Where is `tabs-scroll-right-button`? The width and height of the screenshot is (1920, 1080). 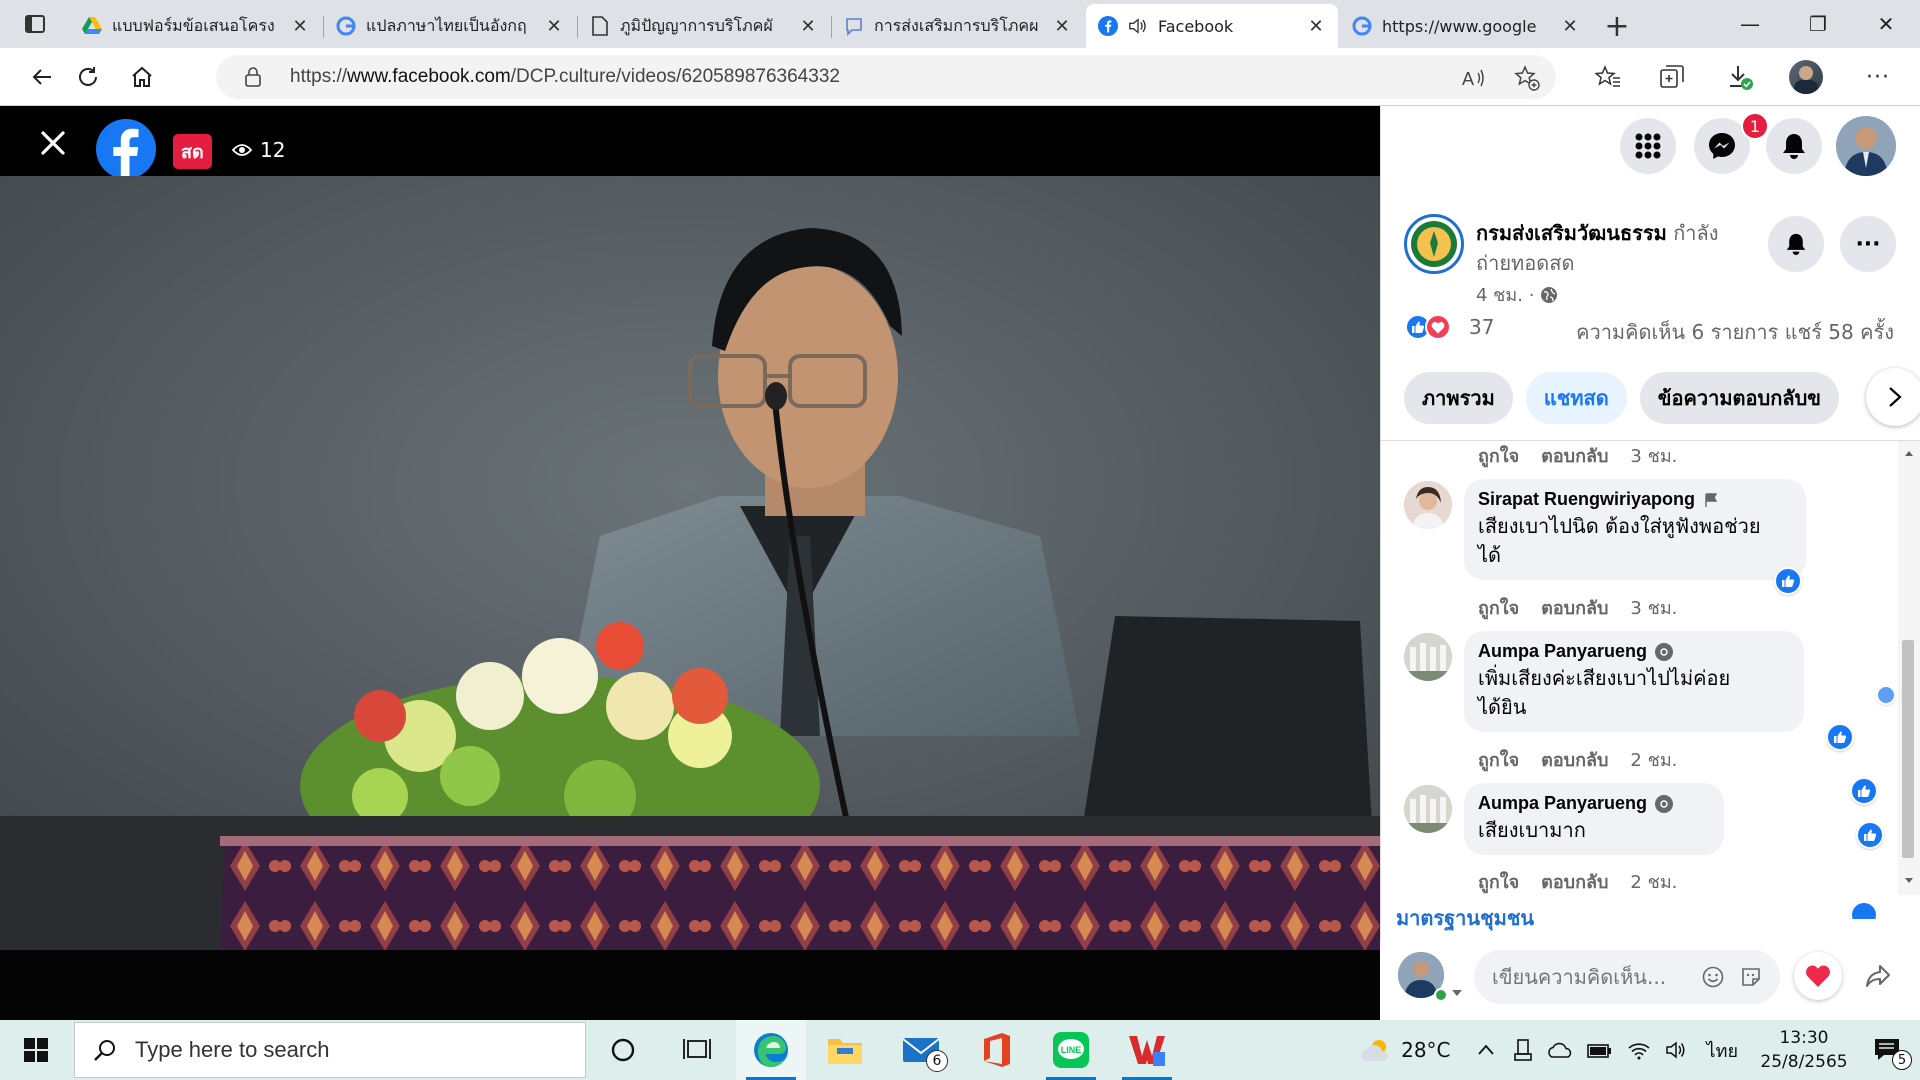
tabs-scroll-right-button is located at coordinates (1893, 397).